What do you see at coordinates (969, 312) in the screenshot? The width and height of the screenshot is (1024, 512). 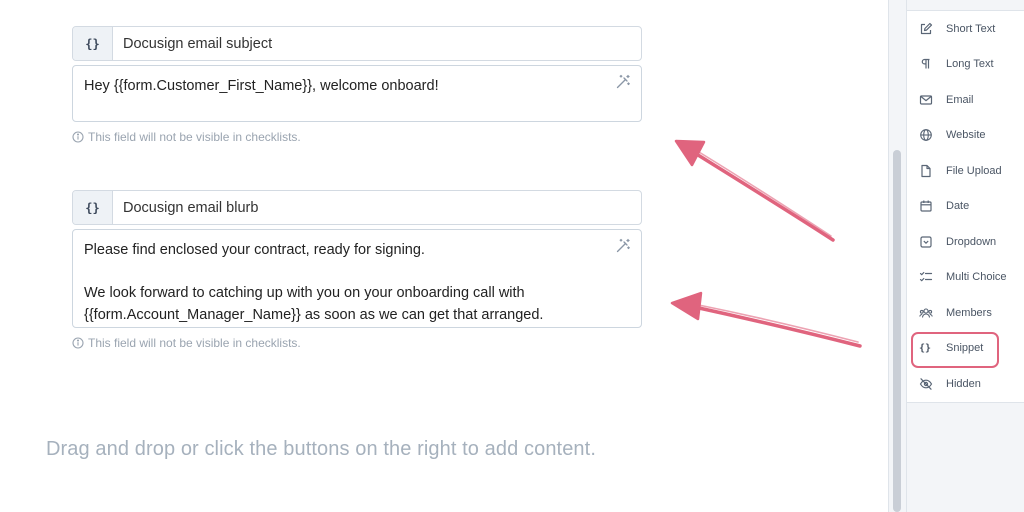 I see `widget-label: Members` at bounding box center [969, 312].